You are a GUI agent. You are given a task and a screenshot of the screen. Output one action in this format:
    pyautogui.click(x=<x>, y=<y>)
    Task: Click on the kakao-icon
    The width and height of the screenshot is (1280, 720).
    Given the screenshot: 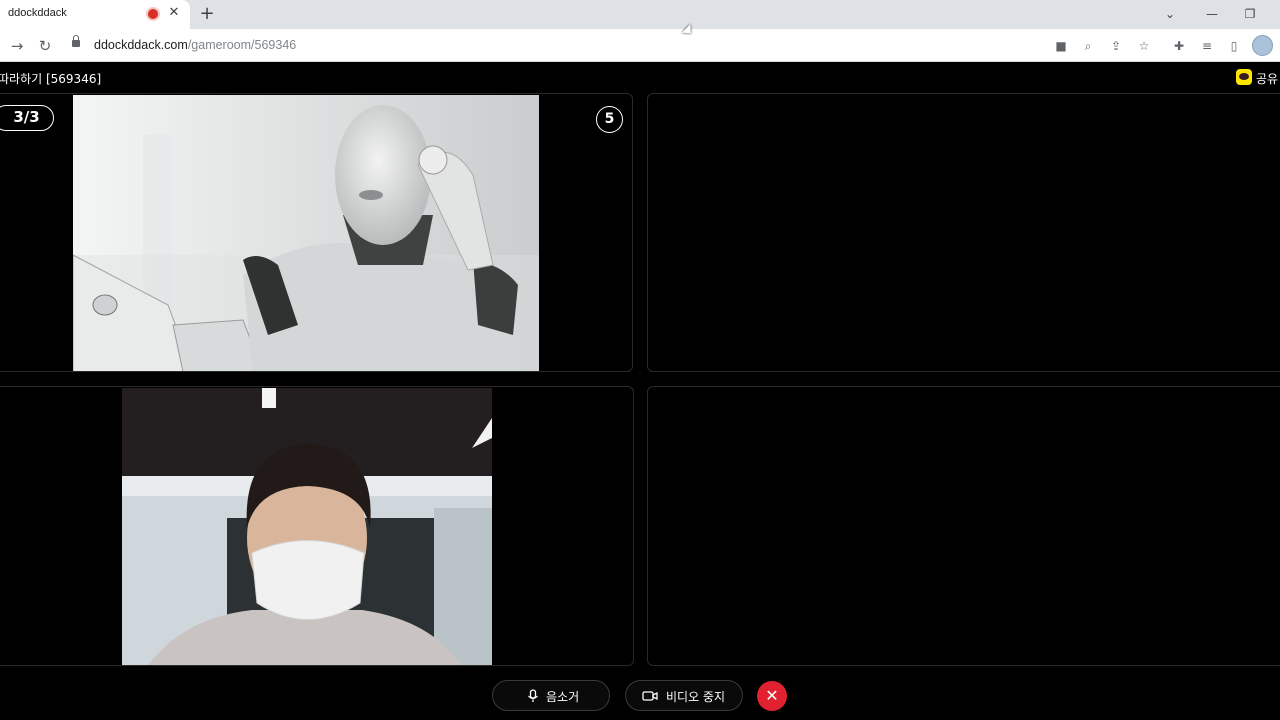 What is the action you would take?
    pyautogui.click(x=1244, y=77)
    